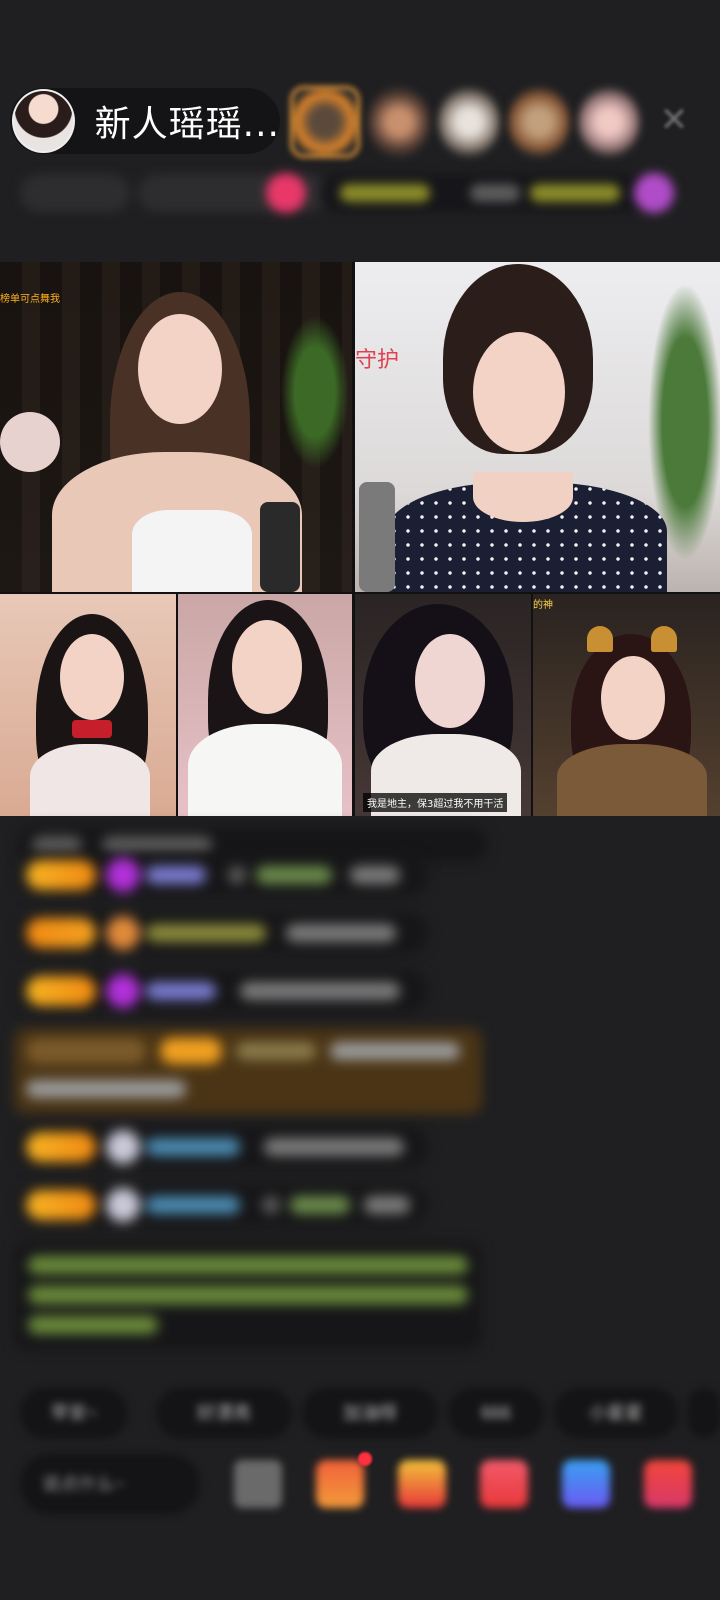 This screenshot has height=1600, width=720. I want to click on notification-dot, so click(365, 1459).